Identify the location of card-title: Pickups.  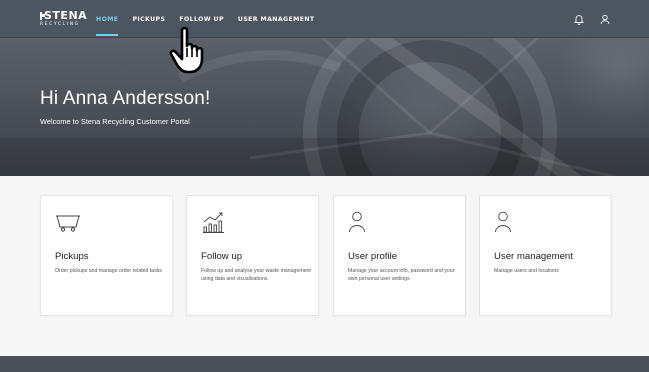
(72, 256).